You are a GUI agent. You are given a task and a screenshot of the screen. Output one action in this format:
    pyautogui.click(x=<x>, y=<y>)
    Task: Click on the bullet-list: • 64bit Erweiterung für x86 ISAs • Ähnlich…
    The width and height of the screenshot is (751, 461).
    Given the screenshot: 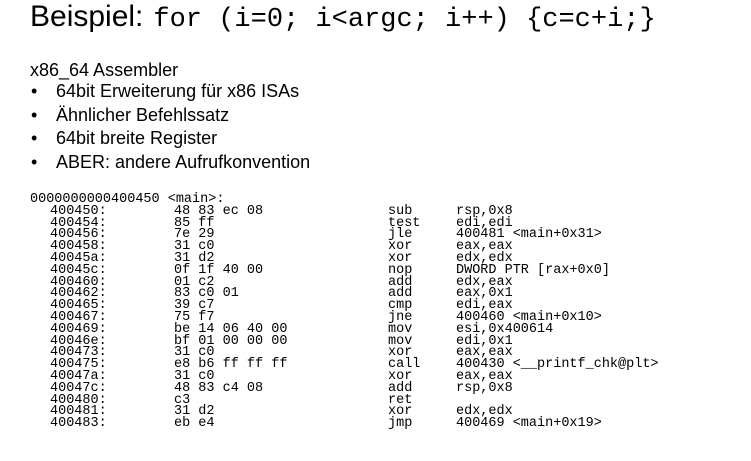 What is the action you would take?
    pyautogui.click(x=170, y=127)
    